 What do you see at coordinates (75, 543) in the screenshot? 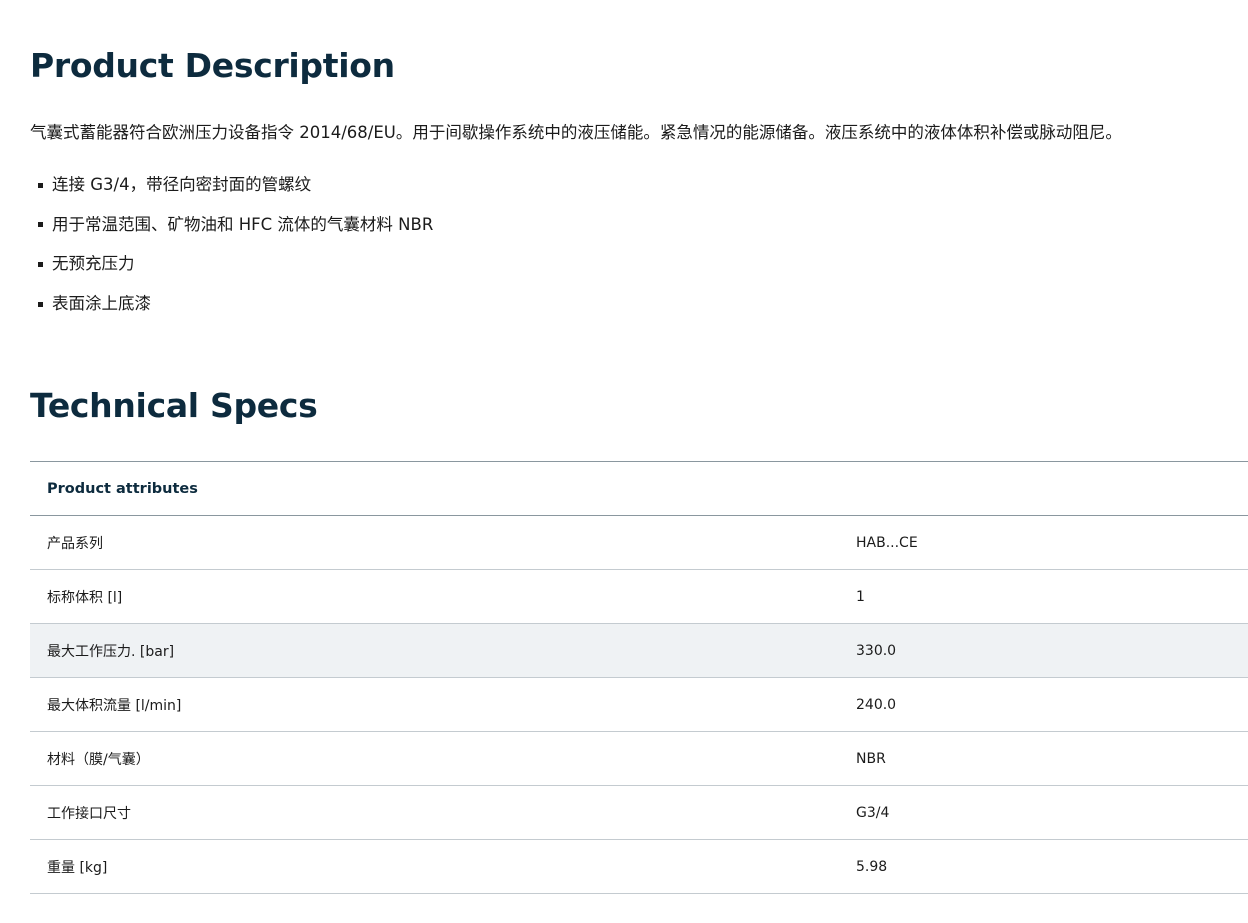
I see `attribute-label: 产品系列` at bounding box center [75, 543].